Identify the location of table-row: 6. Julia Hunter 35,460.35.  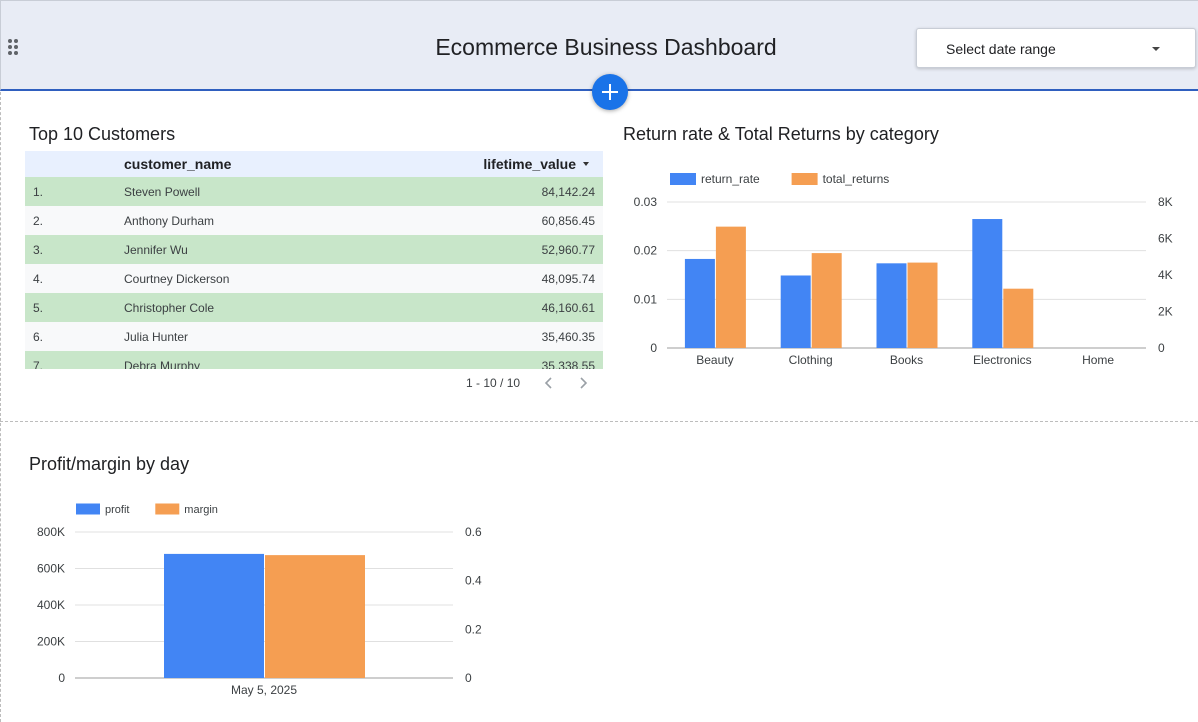
(314, 336).